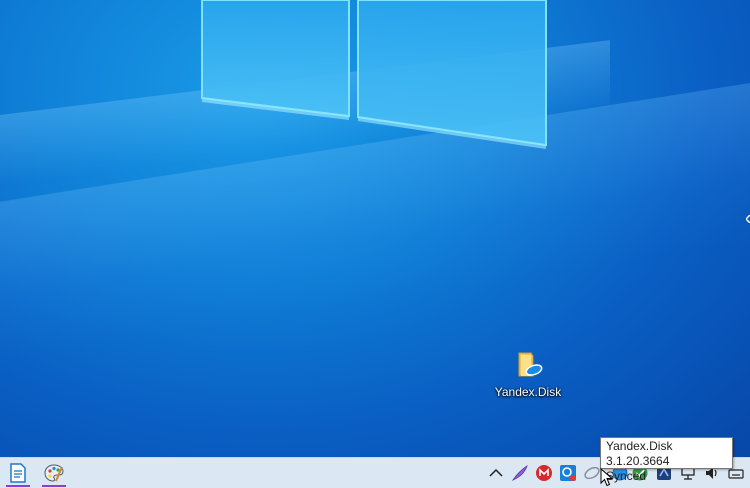  I want to click on taskbar-app-notepad, so click(18, 472).